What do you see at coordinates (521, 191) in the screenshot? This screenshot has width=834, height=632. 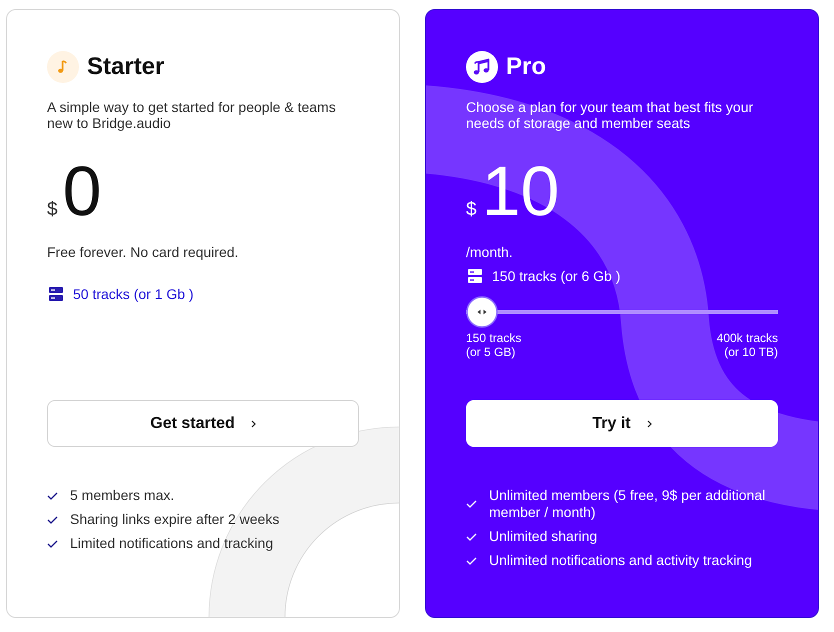 I see `price-amount: 10` at bounding box center [521, 191].